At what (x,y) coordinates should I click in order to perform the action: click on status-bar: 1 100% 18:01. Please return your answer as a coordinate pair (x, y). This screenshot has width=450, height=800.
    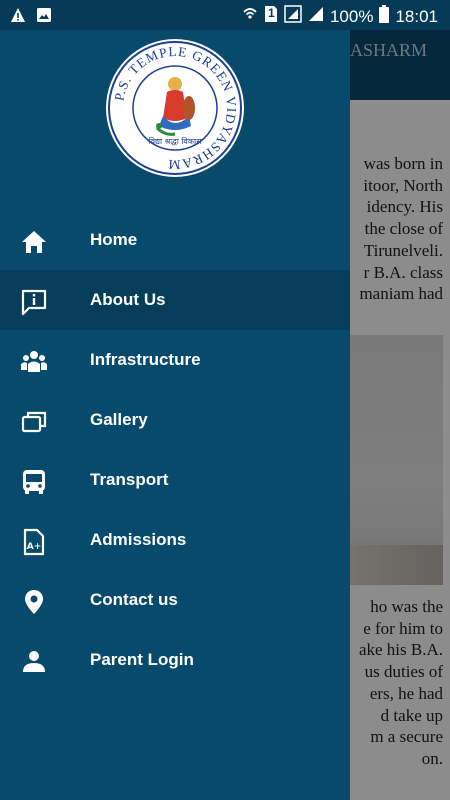
    Looking at the image, I should click on (225, 15).